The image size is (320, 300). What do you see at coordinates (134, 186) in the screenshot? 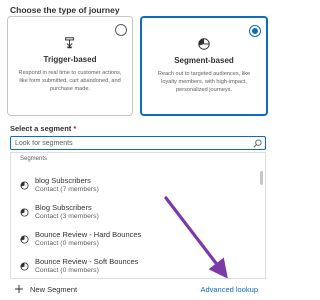
I see `list-item: blog Subscribers Contact (7 members)` at bounding box center [134, 186].